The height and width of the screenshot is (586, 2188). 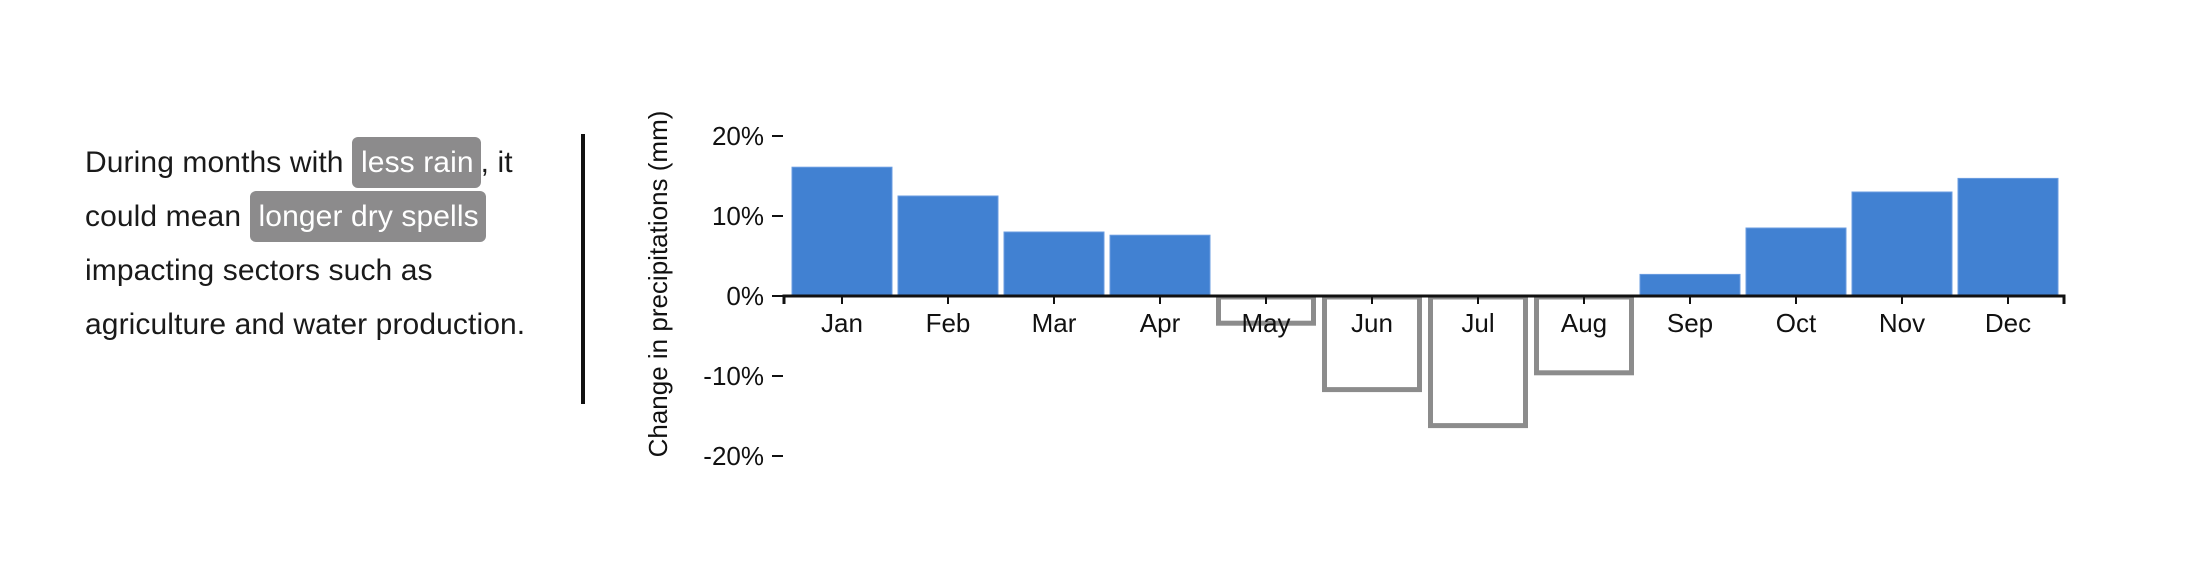 I want to click on x-tick-label: Jul, so click(x=1477, y=323).